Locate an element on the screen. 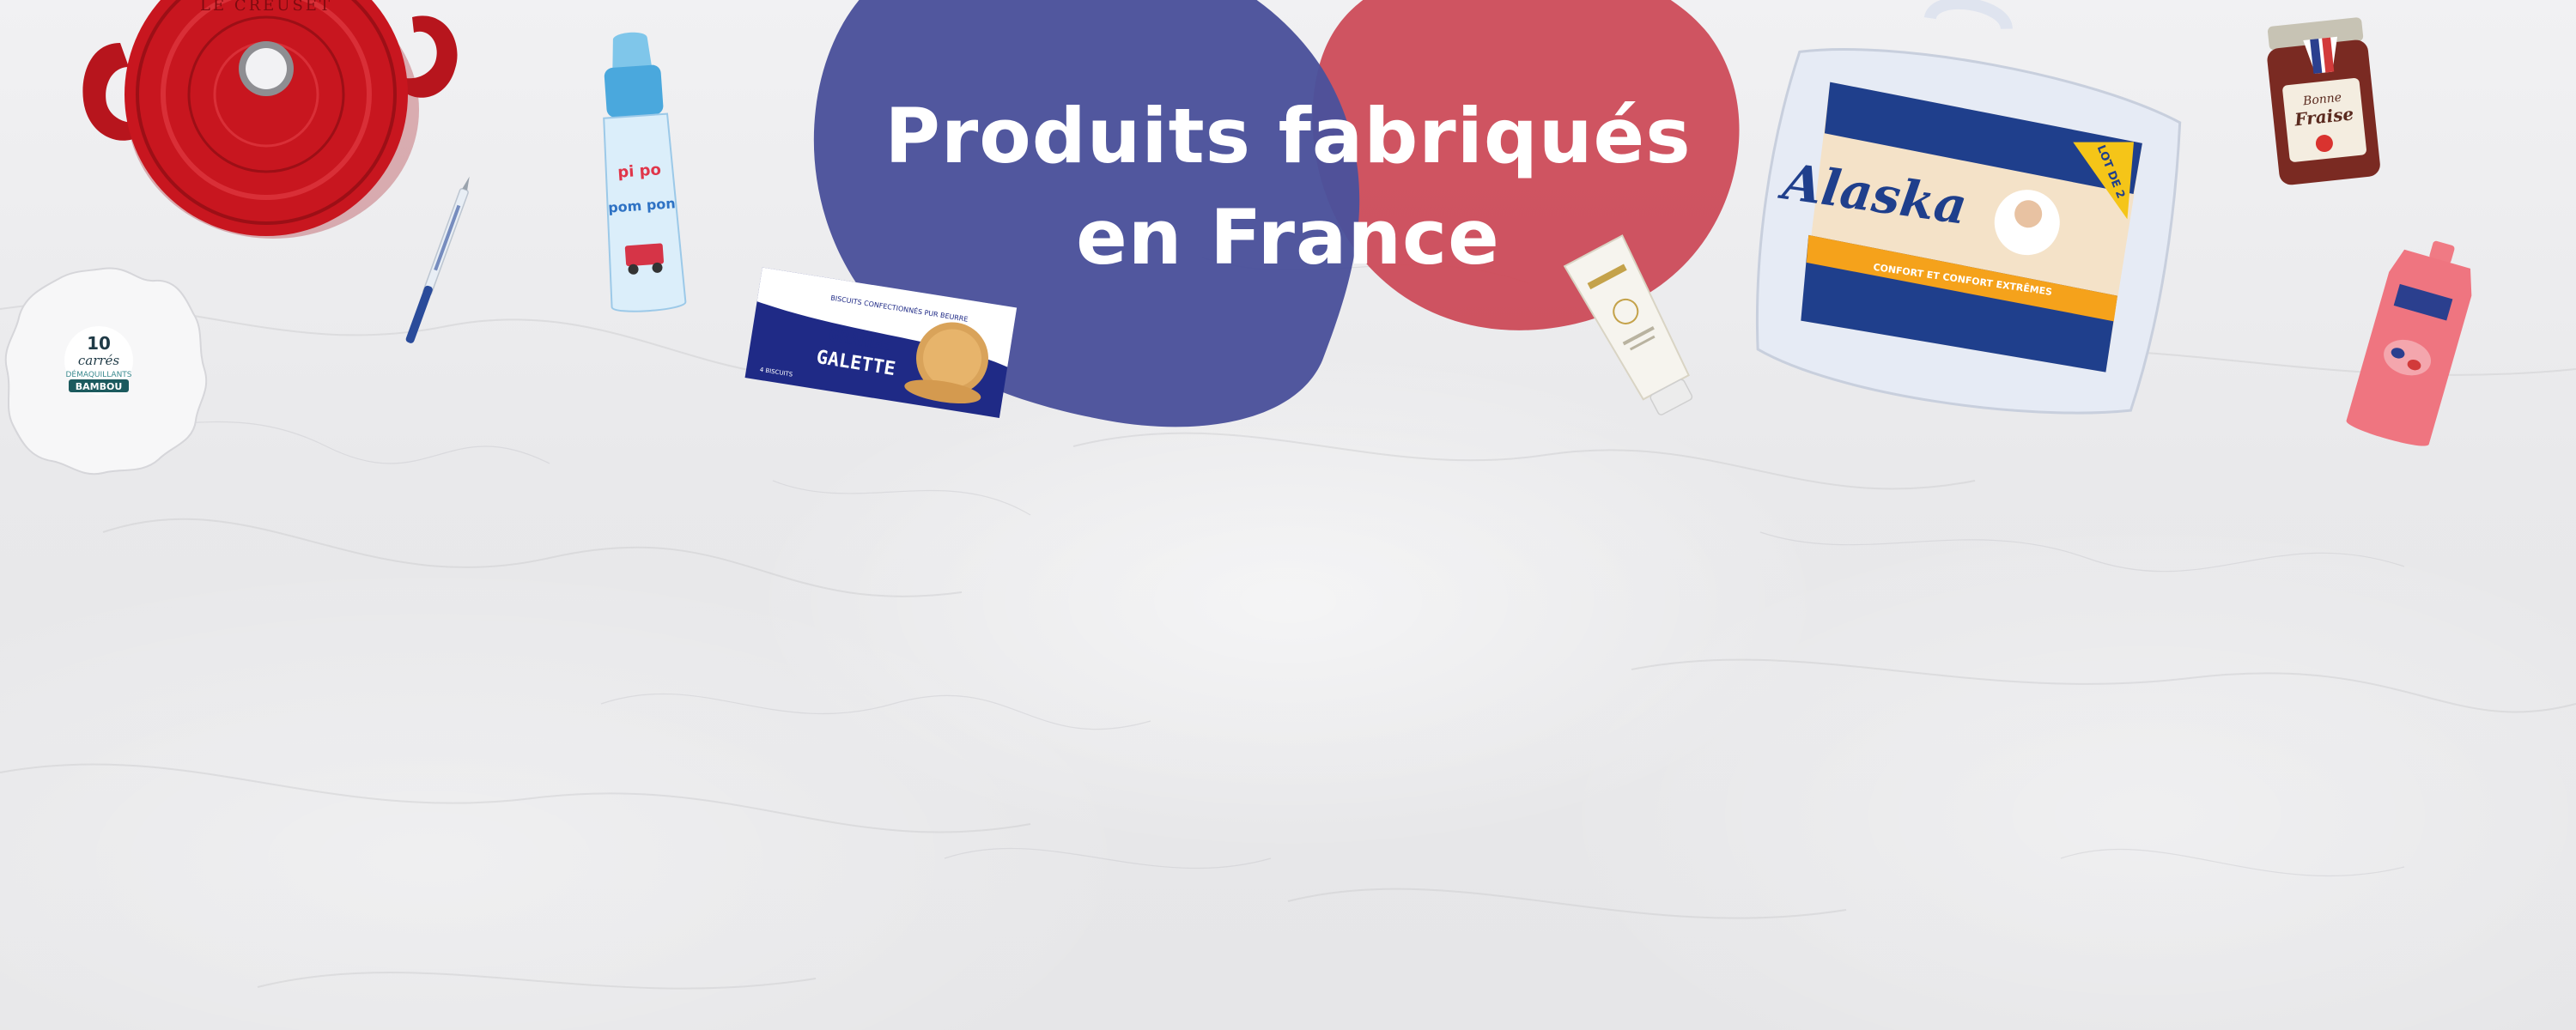  baby-bottle-icon: pi po pom pon is located at coordinates (645, 172).